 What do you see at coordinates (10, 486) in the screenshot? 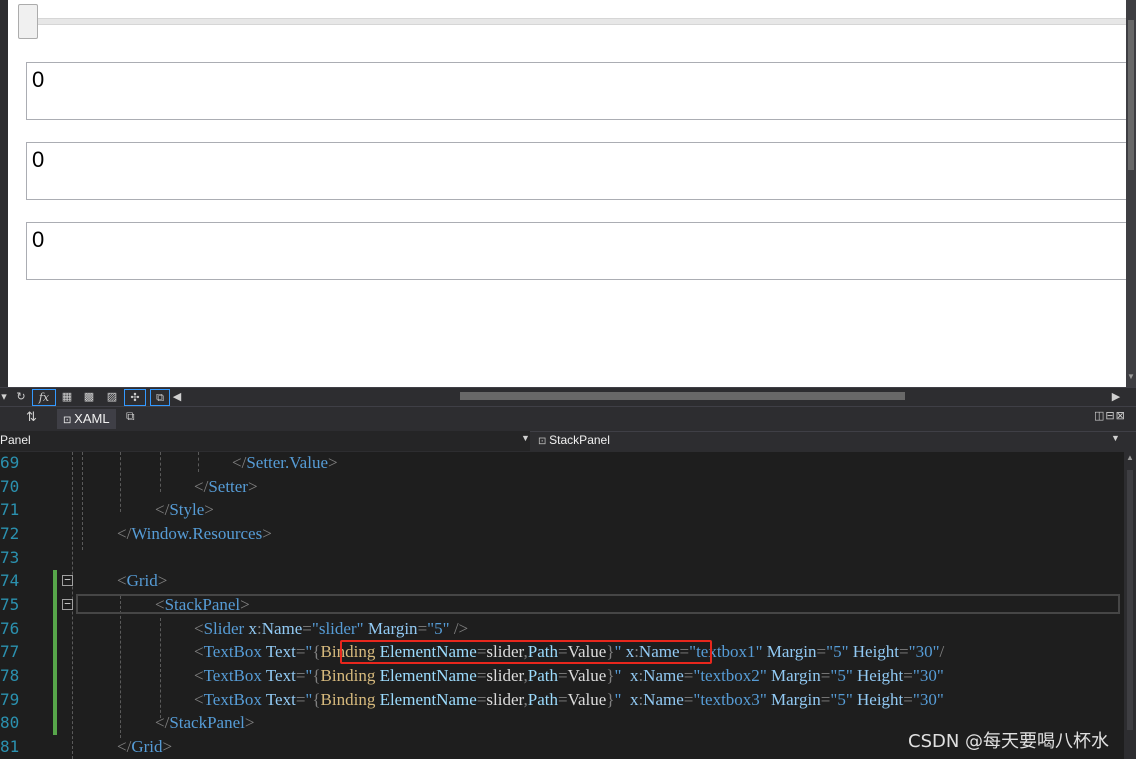
I see `line-number: 70` at bounding box center [10, 486].